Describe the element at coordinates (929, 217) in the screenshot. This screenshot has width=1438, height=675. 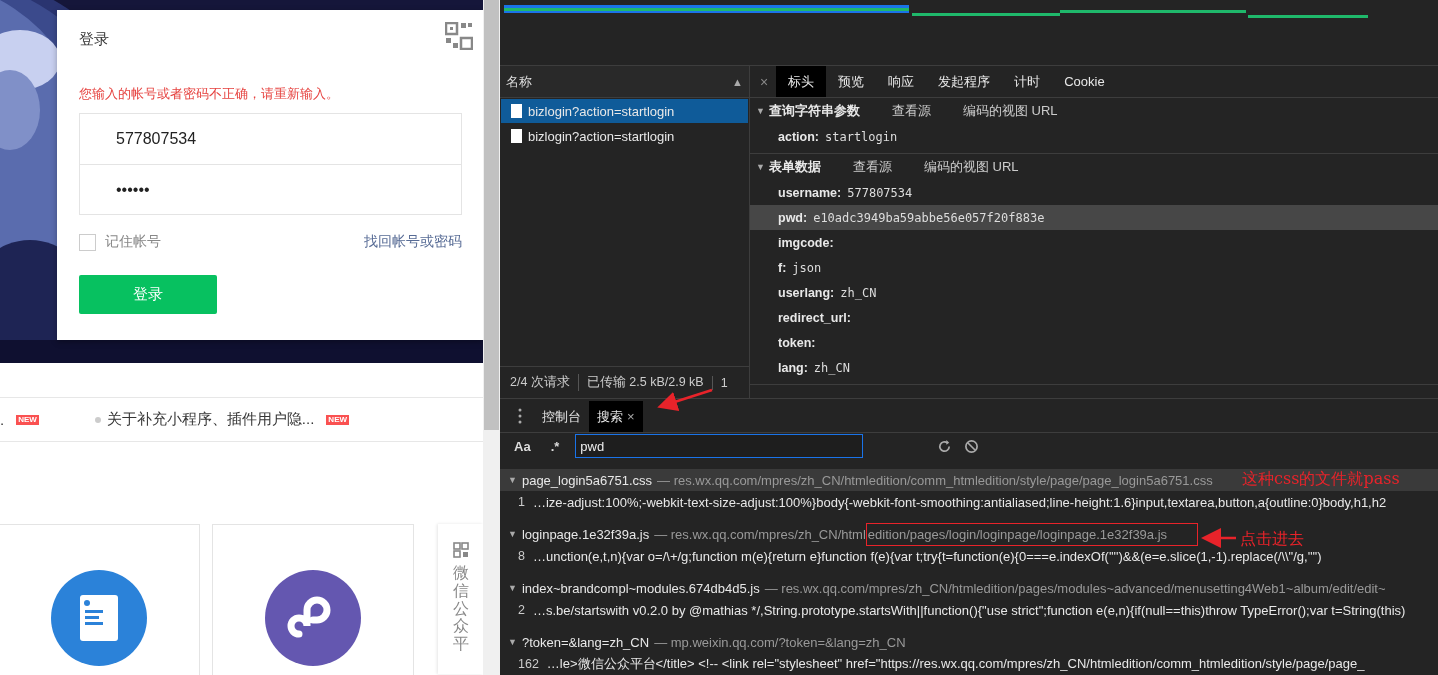
I see `param-value: e10adc3949ba59abbe56e057f20f883e` at that location.